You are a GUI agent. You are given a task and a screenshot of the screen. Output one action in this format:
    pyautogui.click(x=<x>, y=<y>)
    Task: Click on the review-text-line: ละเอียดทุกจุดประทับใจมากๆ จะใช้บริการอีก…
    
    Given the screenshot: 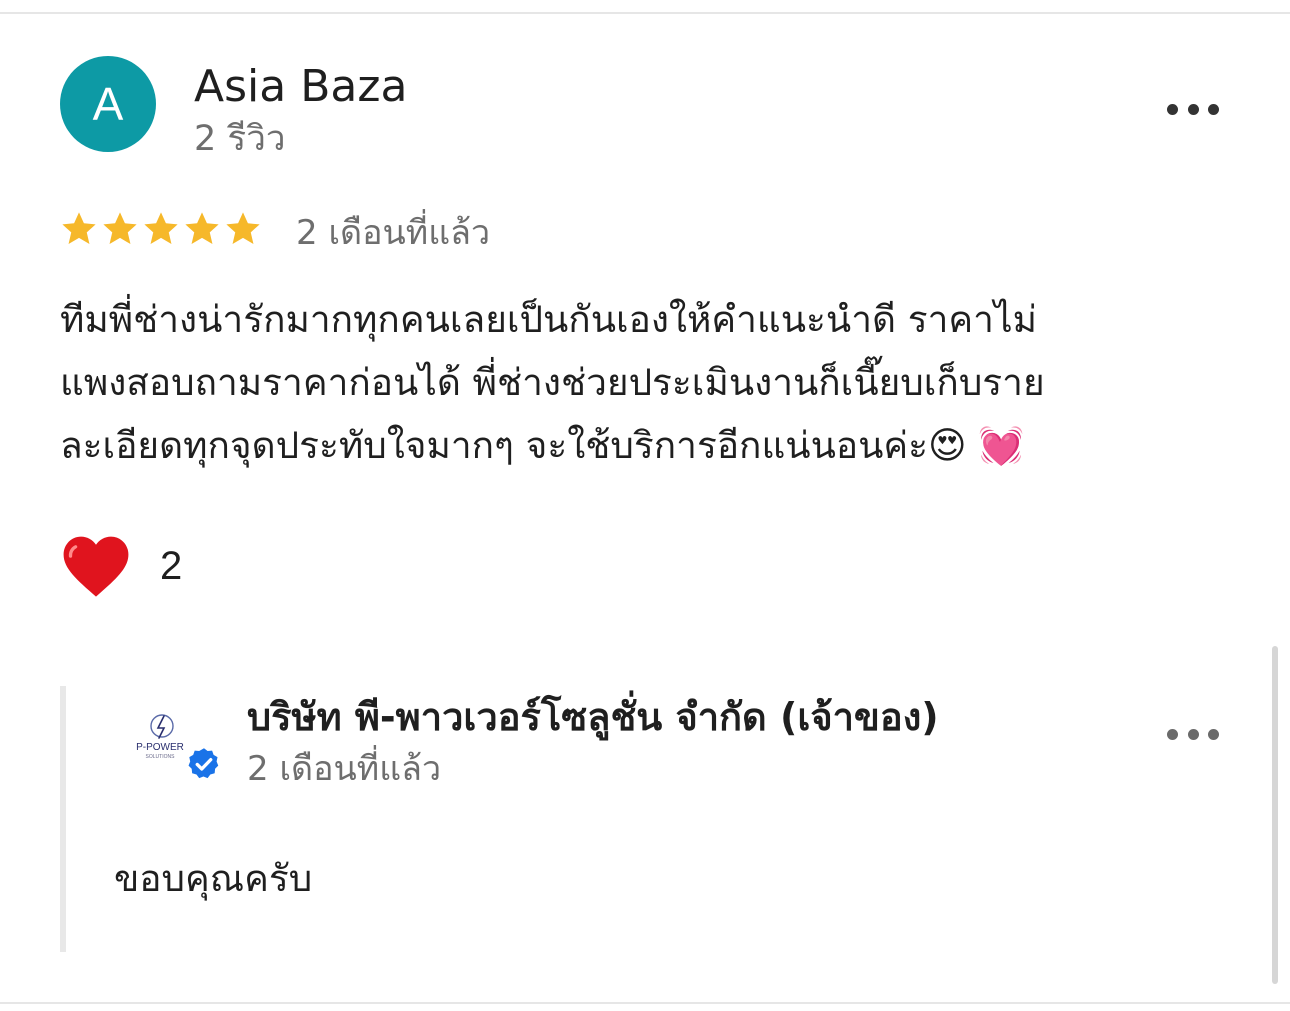 What is the action you would take?
    pyautogui.click(x=542, y=445)
    